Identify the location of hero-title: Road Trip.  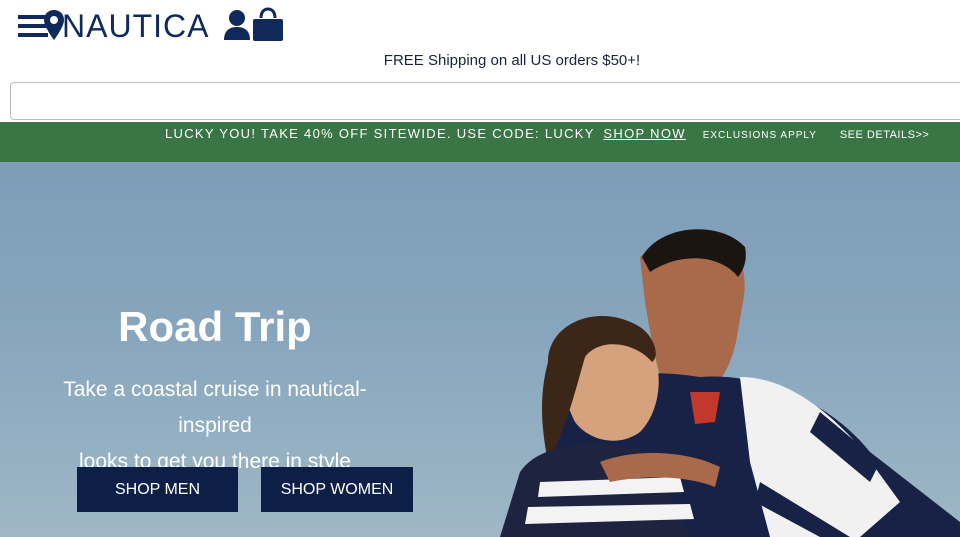
(215, 326).